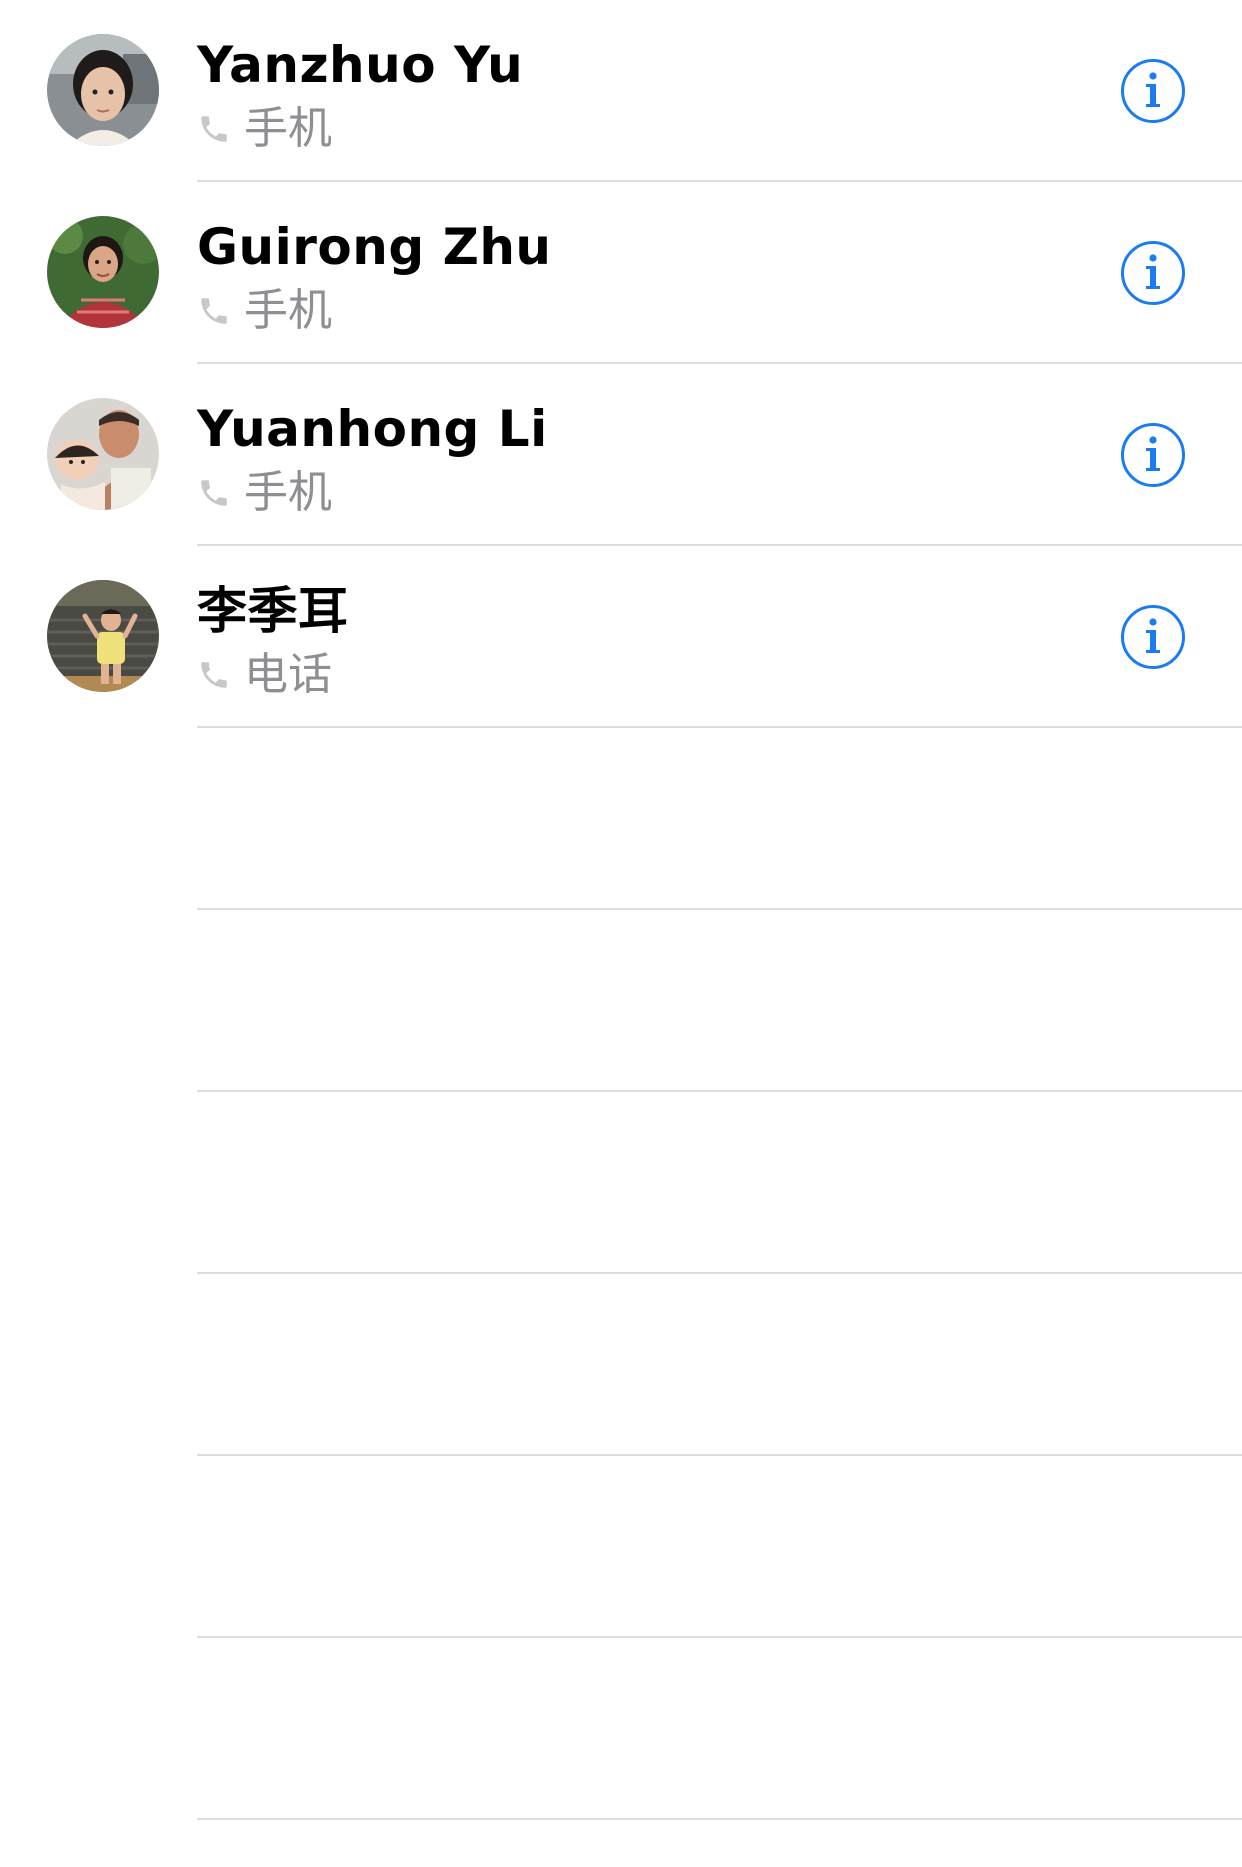 The height and width of the screenshot is (1867, 1242). What do you see at coordinates (621, 637) in the screenshot?
I see `contact-row: 李季耳 电话` at bounding box center [621, 637].